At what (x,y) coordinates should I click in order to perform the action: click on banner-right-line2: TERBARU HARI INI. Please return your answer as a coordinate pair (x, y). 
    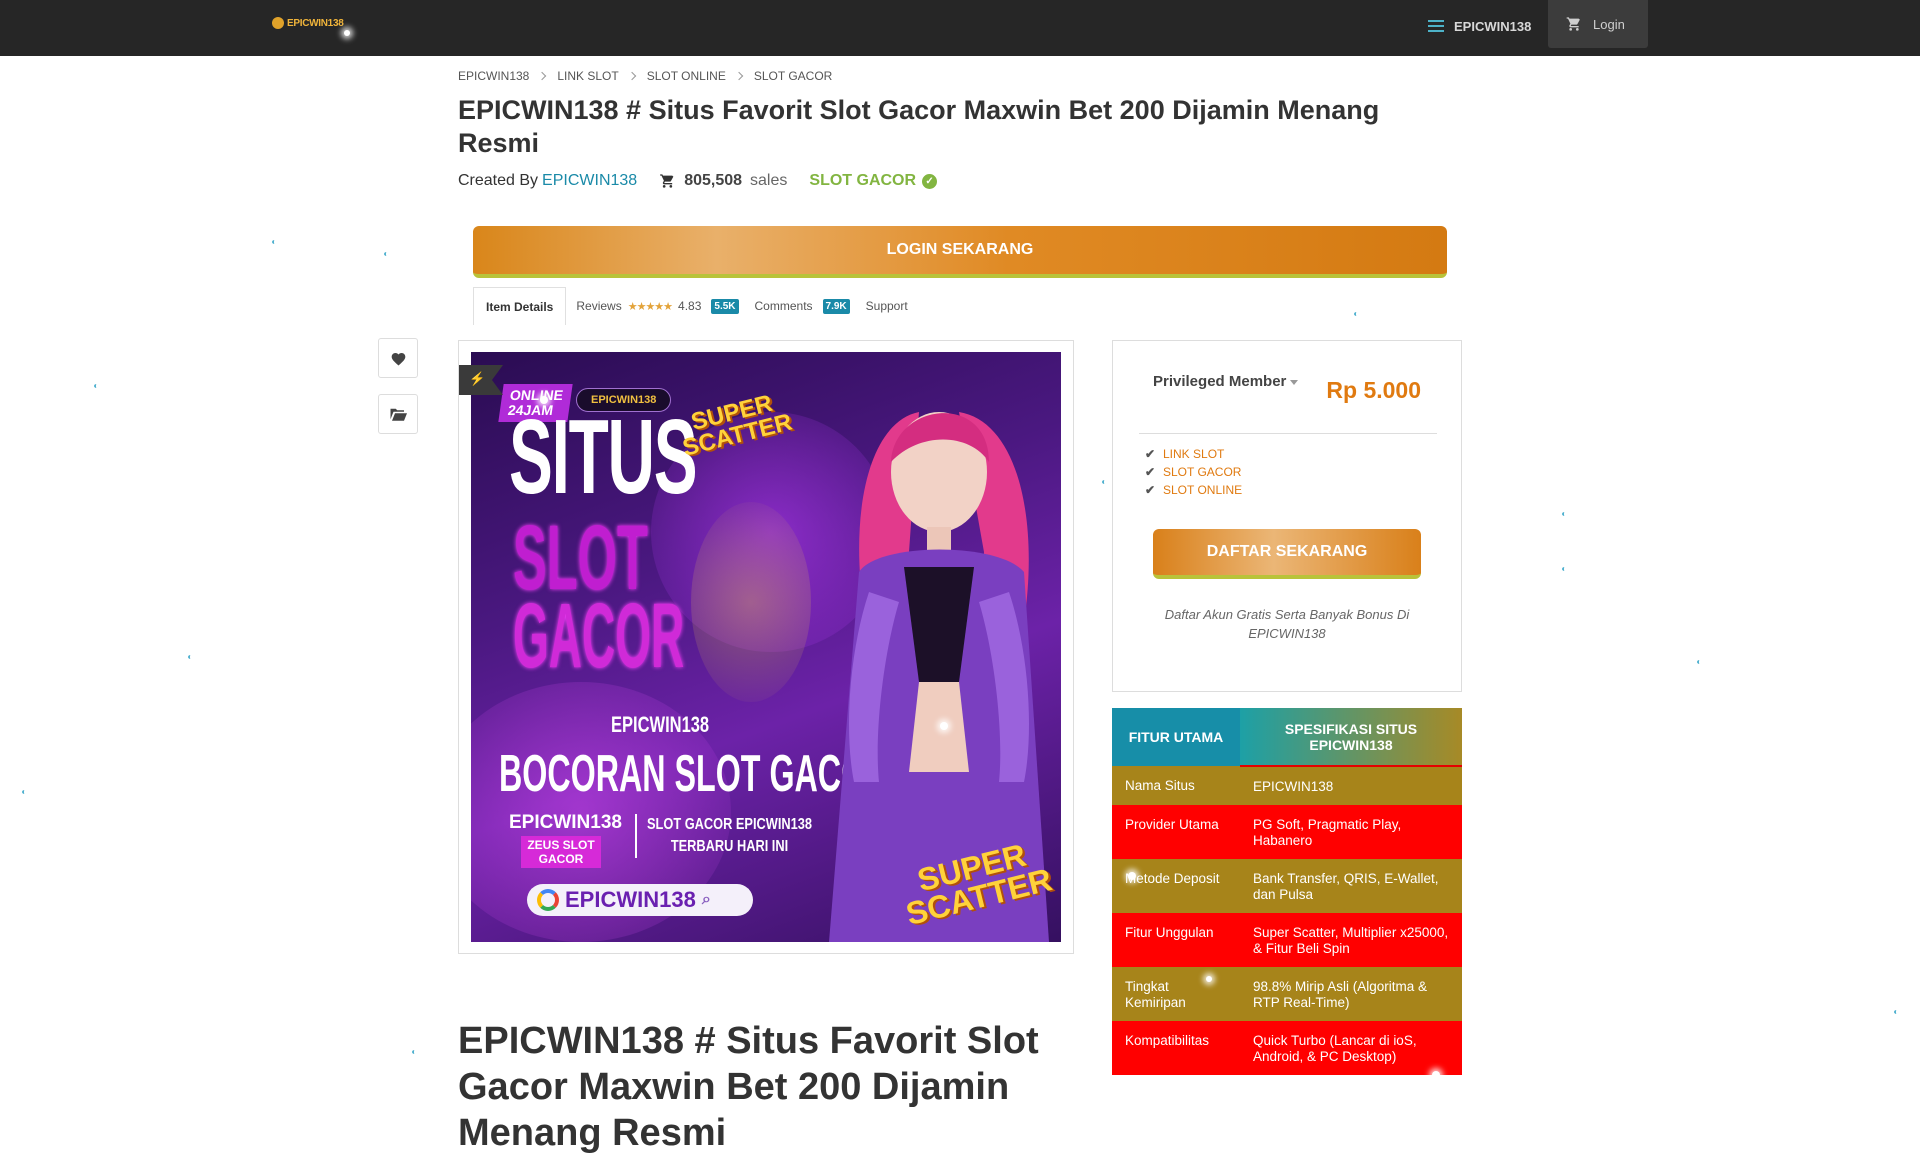
    Looking at the image, I should click on (729, 846).